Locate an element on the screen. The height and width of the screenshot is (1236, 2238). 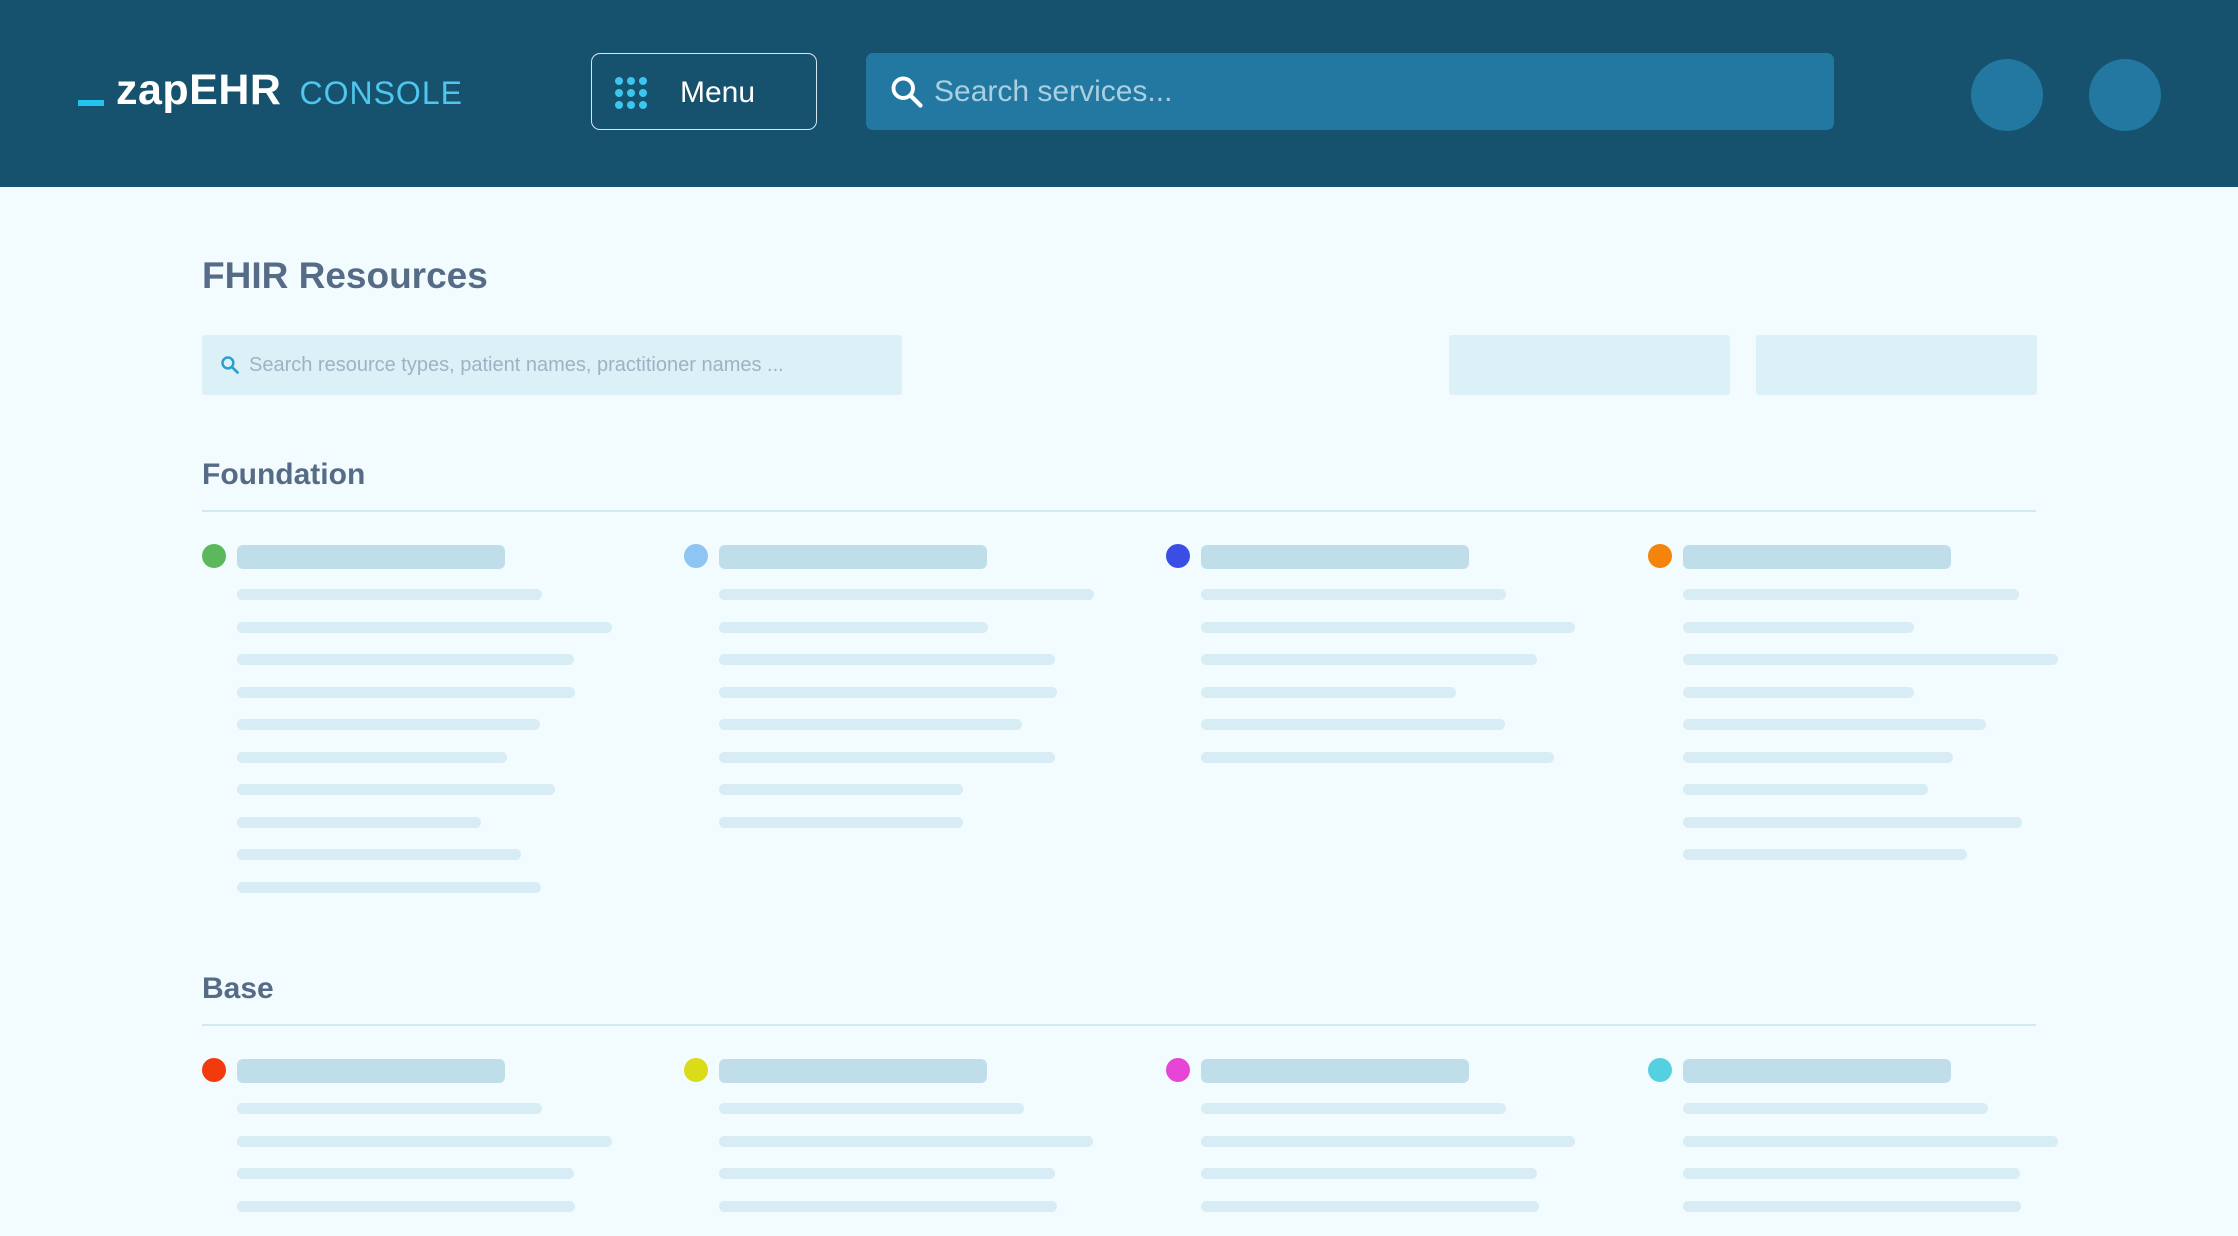
menu-button: Menu is located at coordinates (704, 91).